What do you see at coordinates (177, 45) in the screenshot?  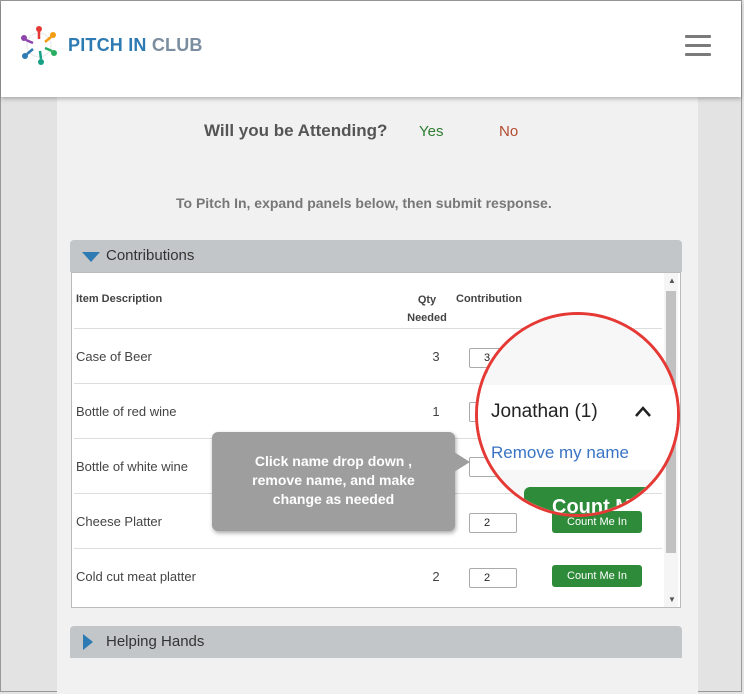 I see `brand-club: CLUB` at bounding box center [177, 45].